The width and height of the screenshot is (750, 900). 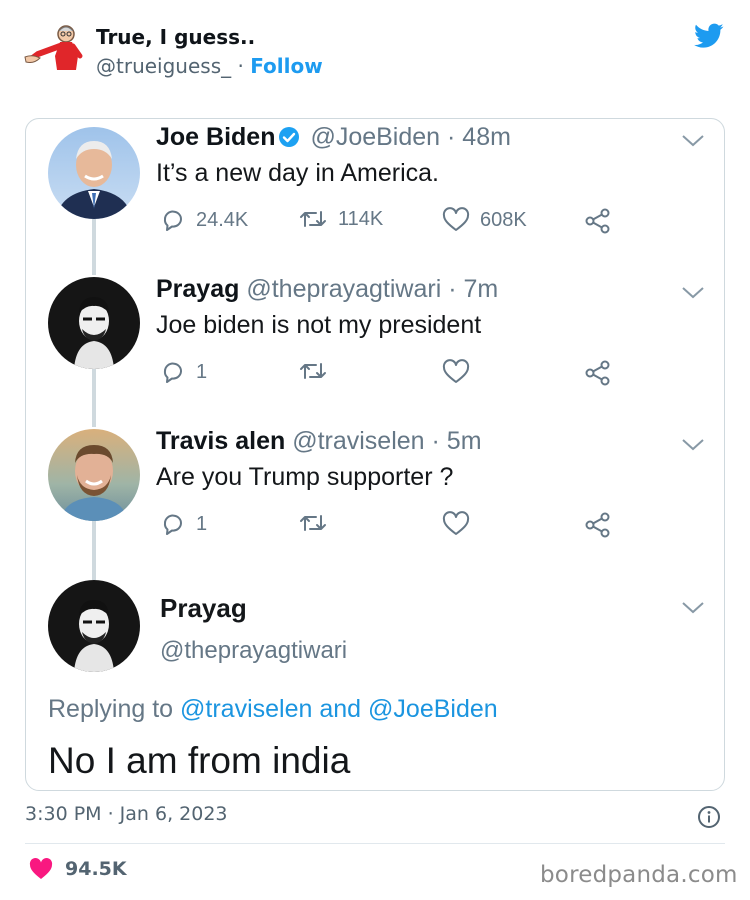 I want to click on retweet-button: 114K, so click(x=340, y=219).